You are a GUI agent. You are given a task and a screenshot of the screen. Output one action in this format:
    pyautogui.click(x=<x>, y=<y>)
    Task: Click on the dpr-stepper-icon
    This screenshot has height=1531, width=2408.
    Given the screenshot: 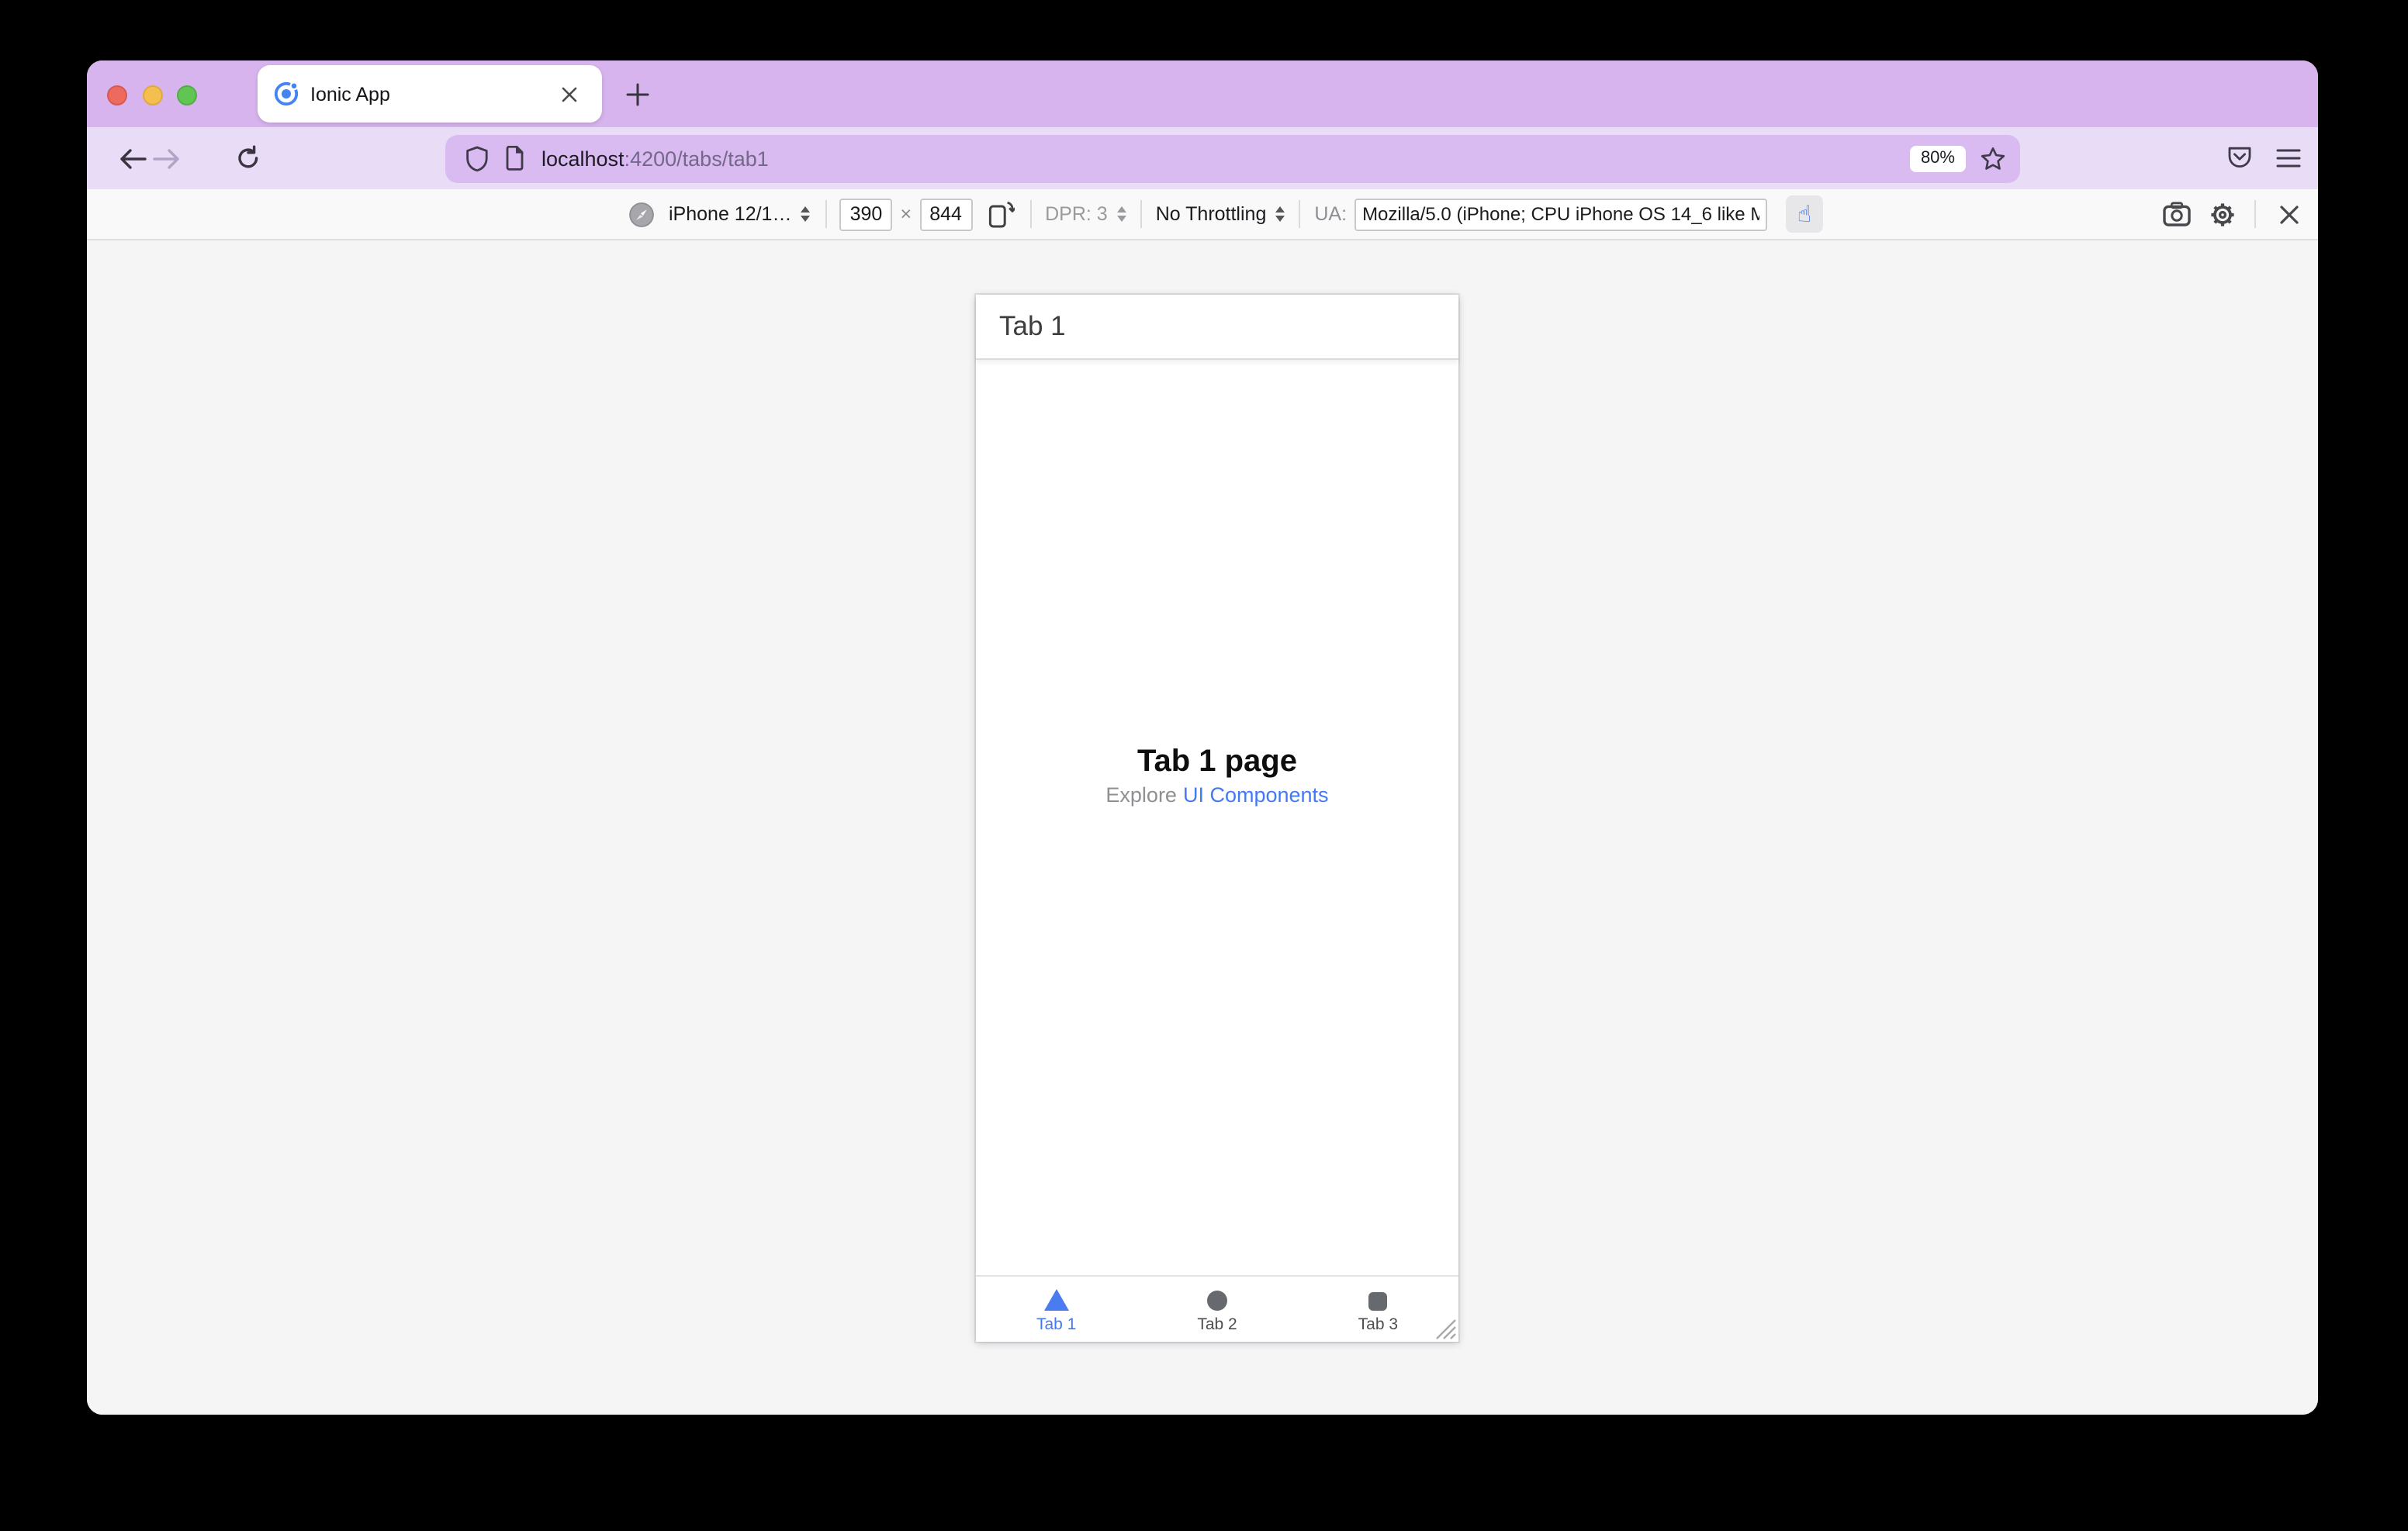 What is the action you would take?
    pyautogui.click(x=1121, y=214)
    